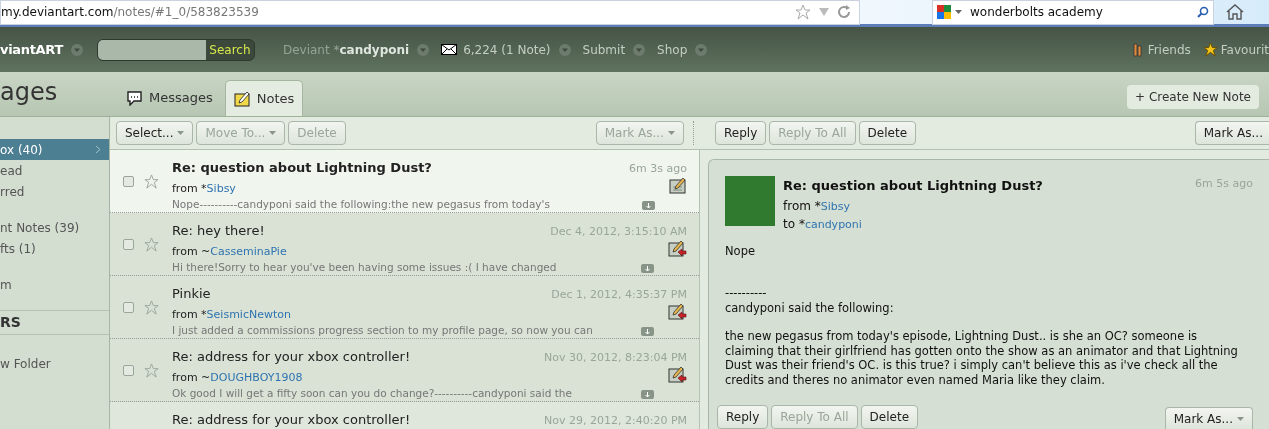 This screenshot has height=429, width=1269. What do you see at coordinates (238, 377) in the screenshot?
I see `note-sender: from ~DOUGHBOY1908` at bounding box center [238, 377].